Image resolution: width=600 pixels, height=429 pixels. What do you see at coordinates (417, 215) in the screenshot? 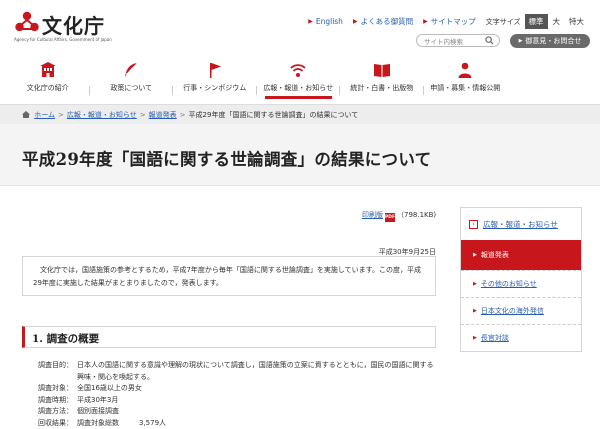
I see `pdf-file-size: （798.1KB)` at bounding box center [417, 215].